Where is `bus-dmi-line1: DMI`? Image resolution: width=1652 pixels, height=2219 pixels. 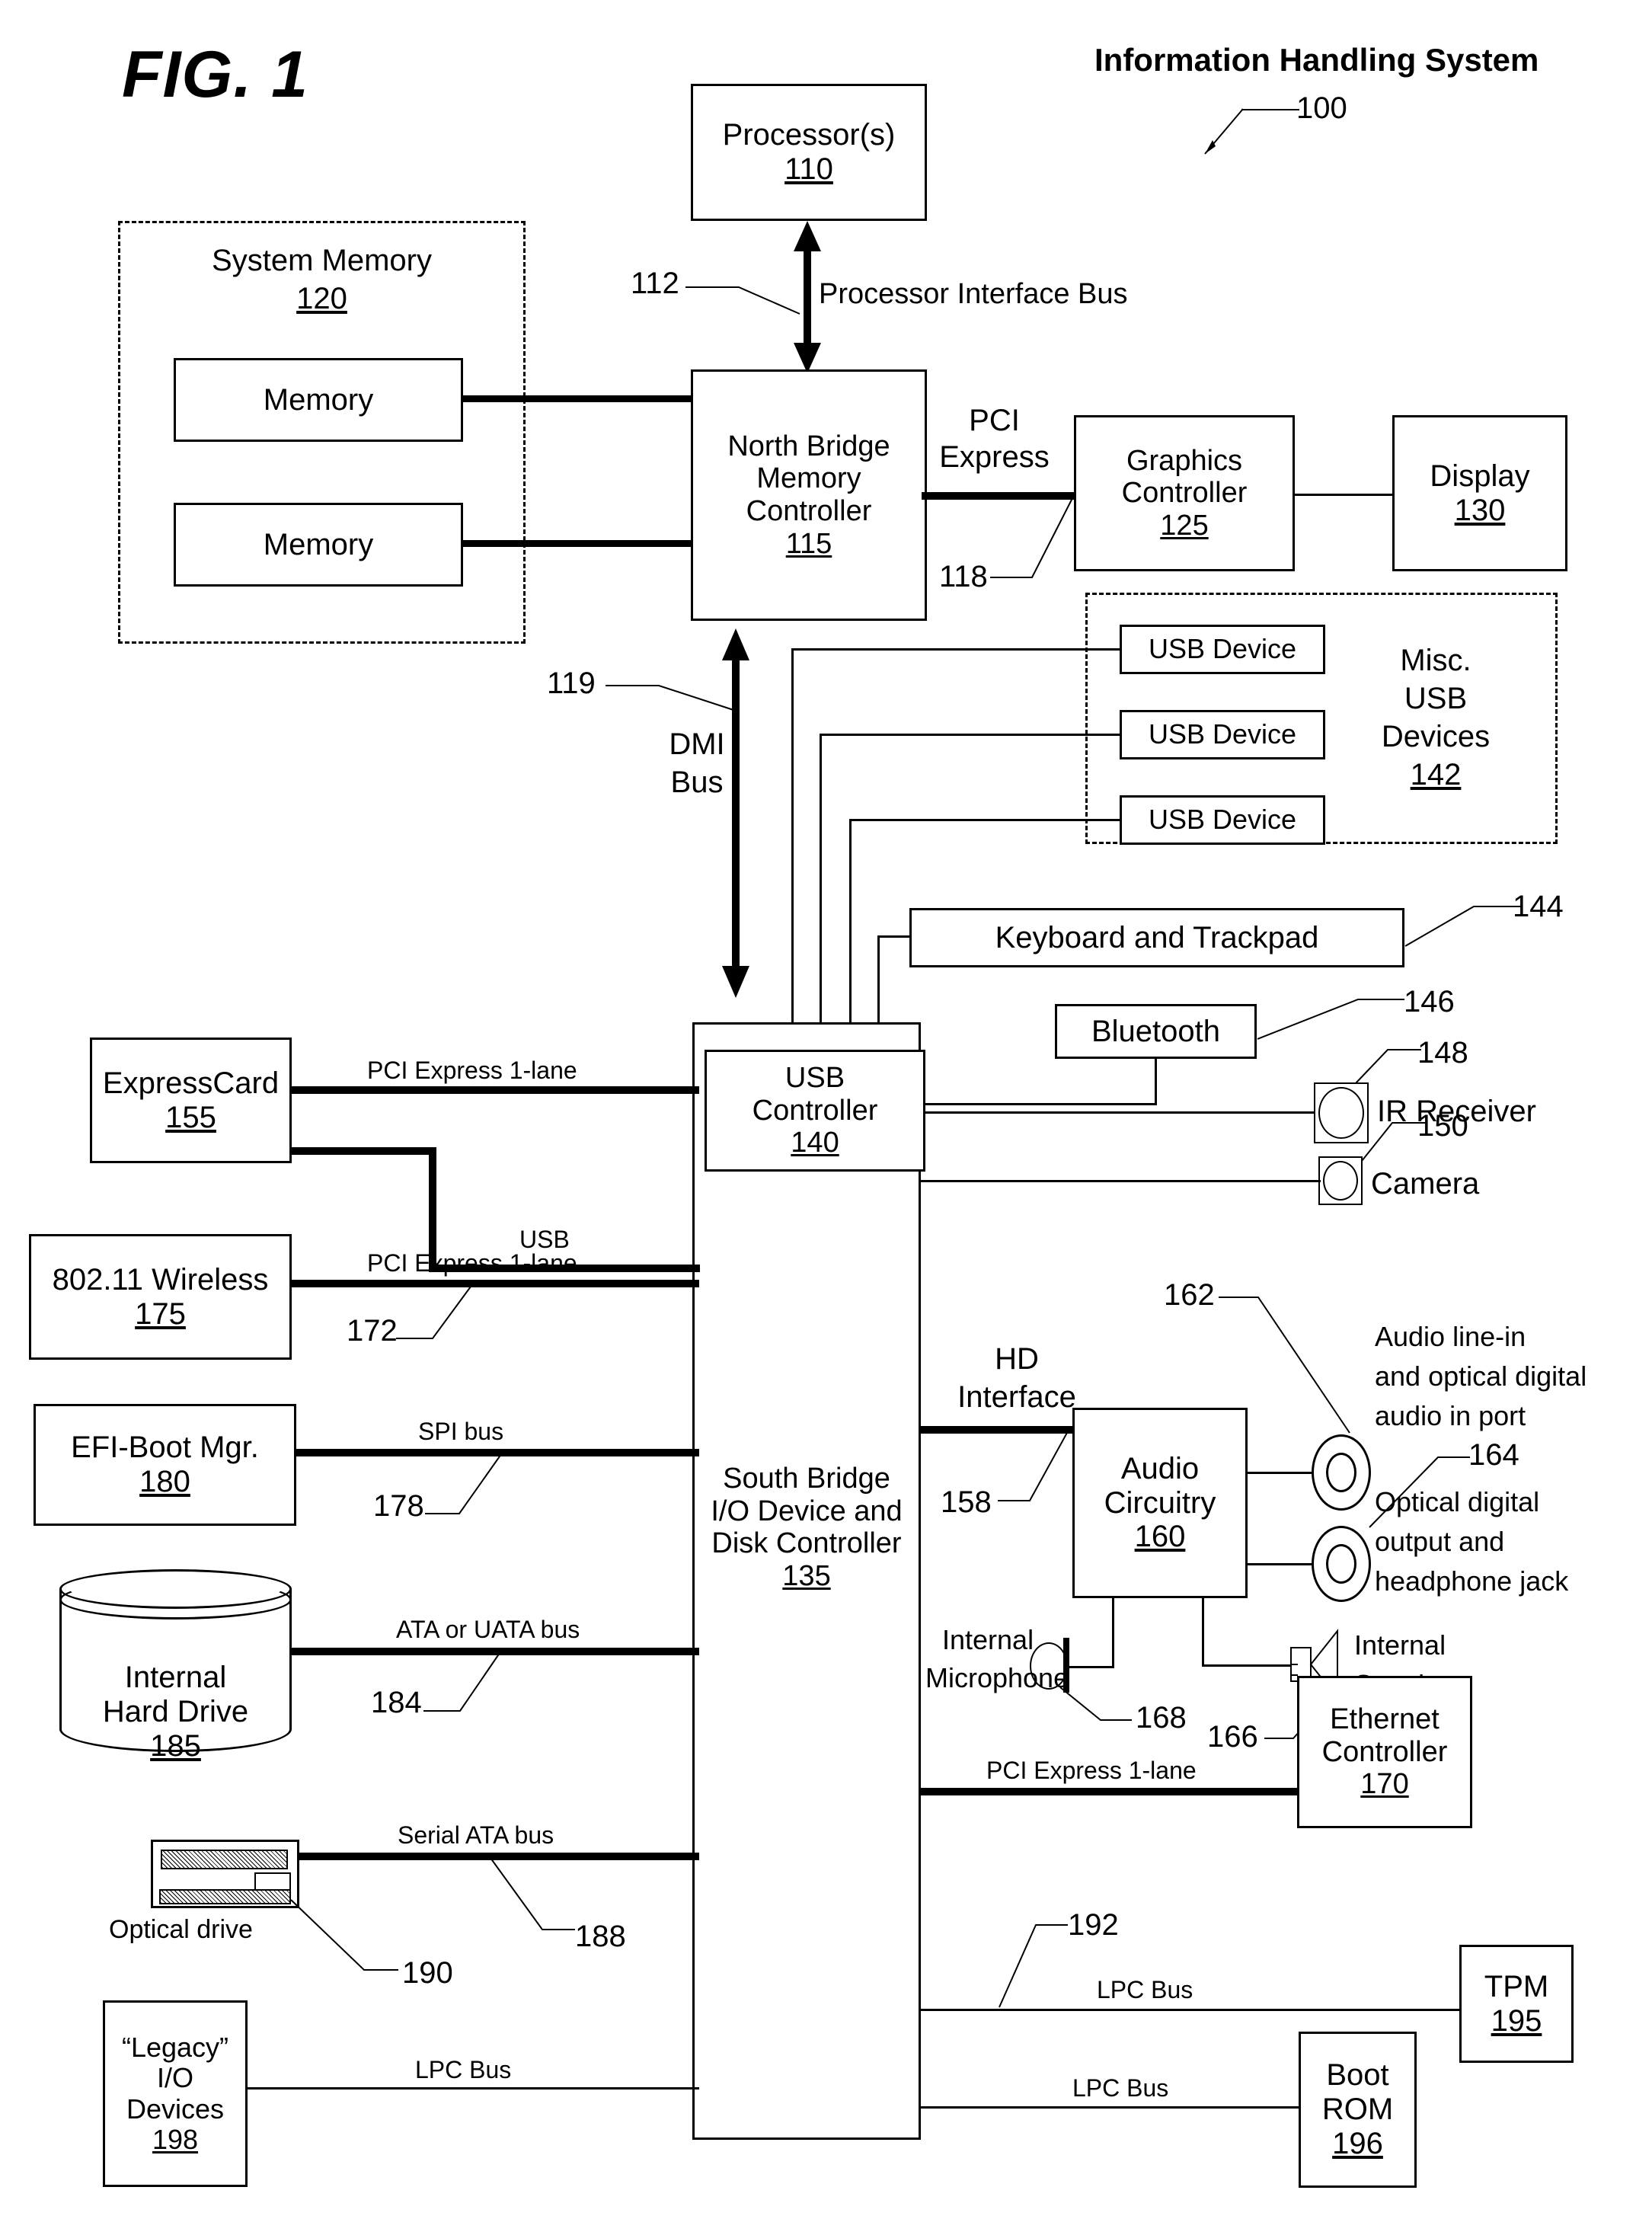 bus-dmi-line1: DMI is located at coordinates (697, 744).